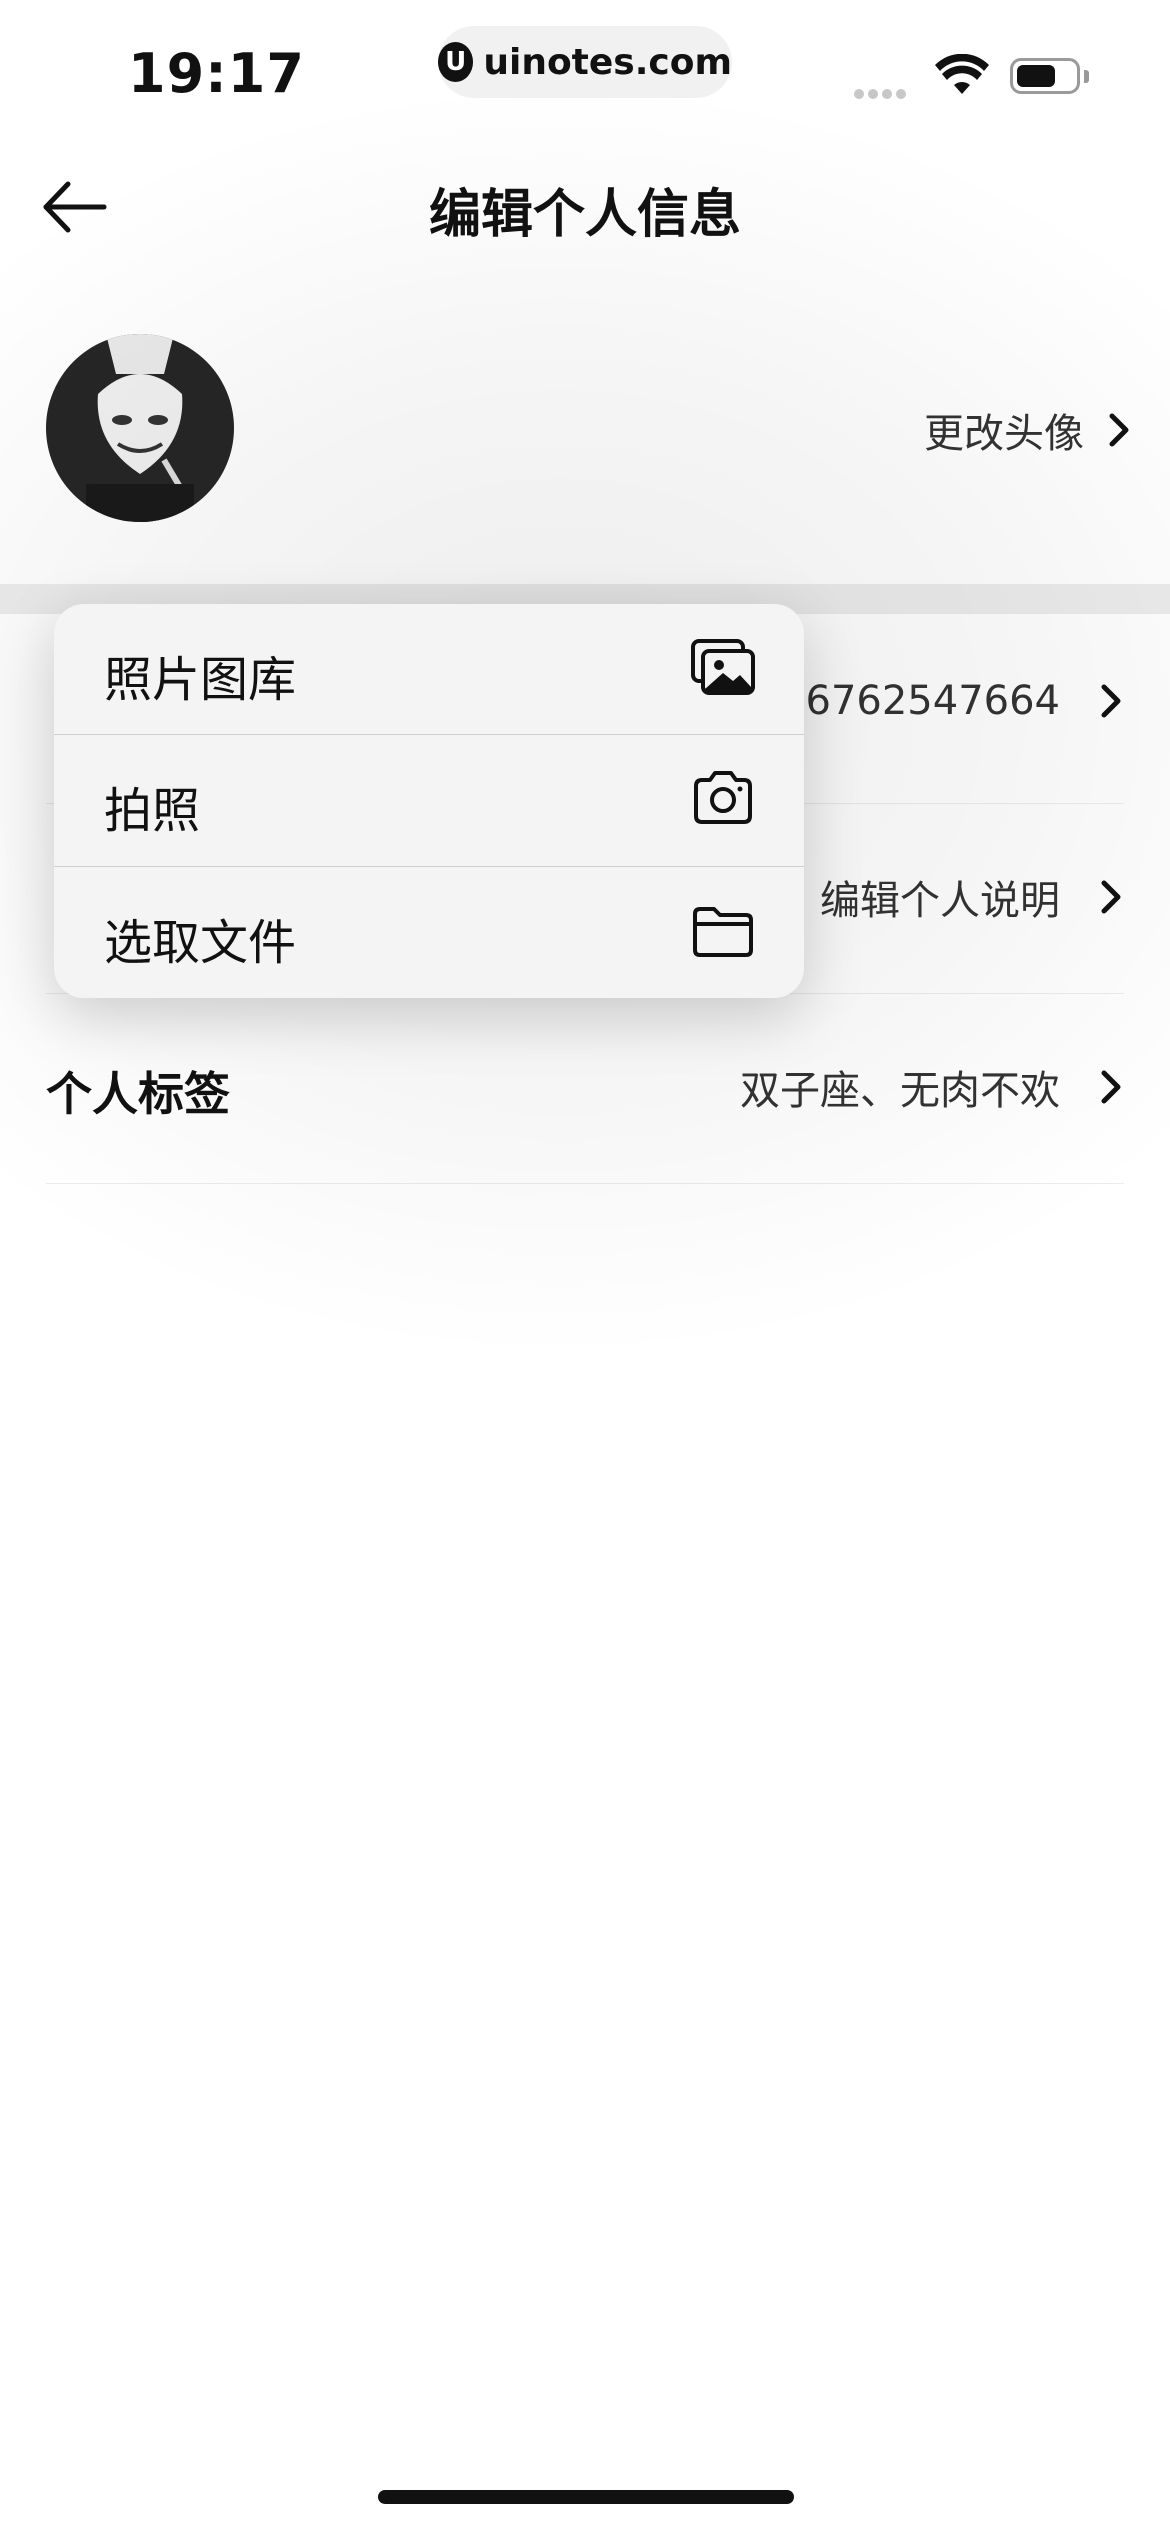 The width and height of the screenshot is (1170, 2532). What do you see at coordinates (1004, 434) in the screenshot?
I see `change-avatar-label: 更改头像` at bounding box center [1004, 434].